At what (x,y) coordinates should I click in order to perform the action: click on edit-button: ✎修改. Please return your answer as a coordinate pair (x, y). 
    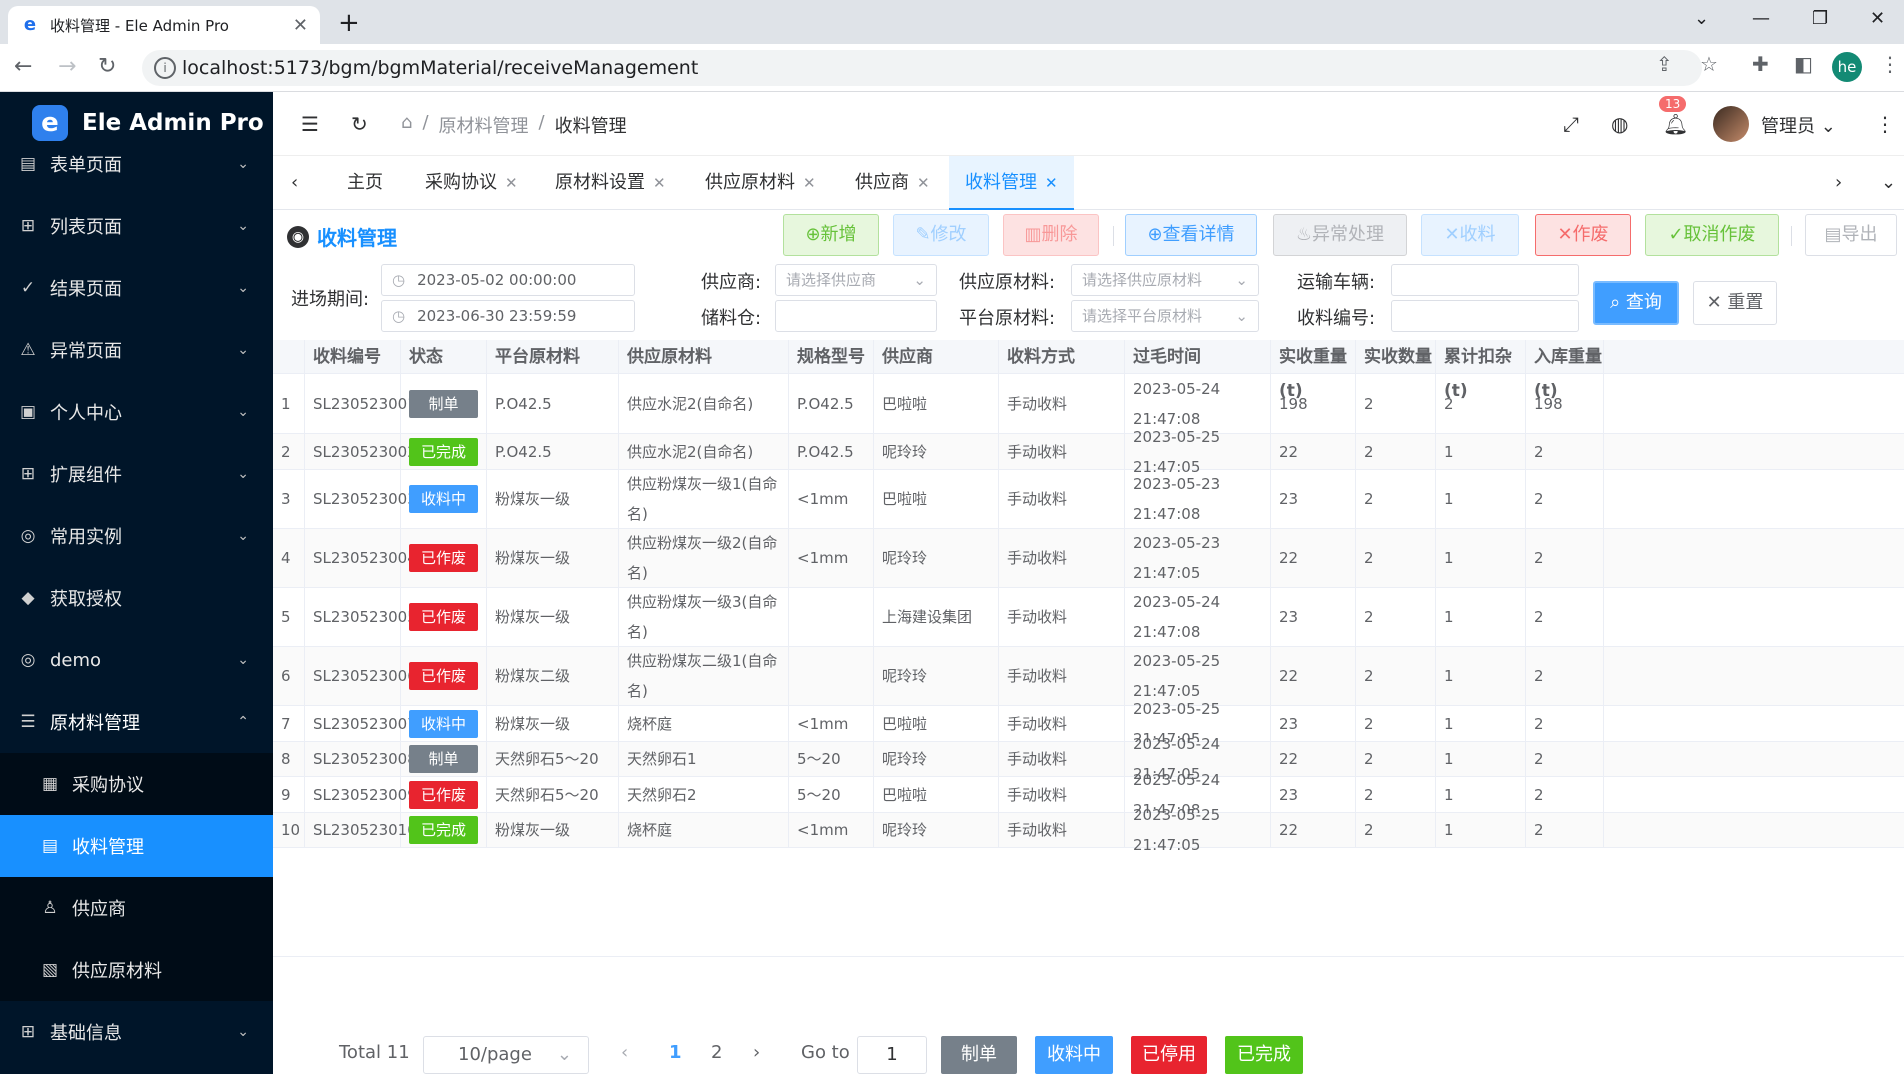
    Looking at the image, I should click on (941, 235).